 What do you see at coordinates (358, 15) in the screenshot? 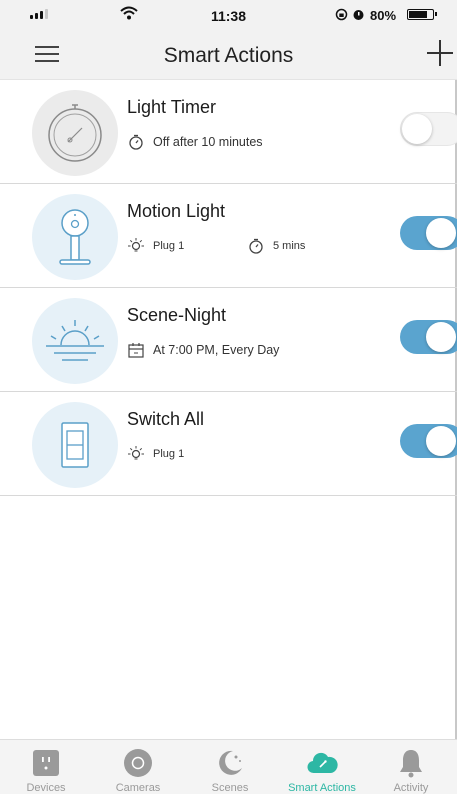
I see `alarm-icon` at bounding box center [358, 15].